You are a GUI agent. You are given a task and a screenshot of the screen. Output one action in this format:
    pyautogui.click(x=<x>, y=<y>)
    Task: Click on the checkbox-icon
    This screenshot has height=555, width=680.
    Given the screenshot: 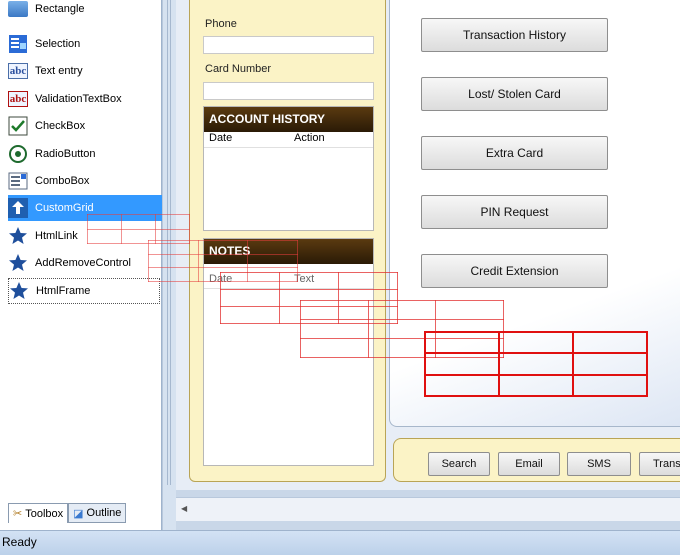 What is the action you would take?
    pyautogui.click(x=18, y=126)
    